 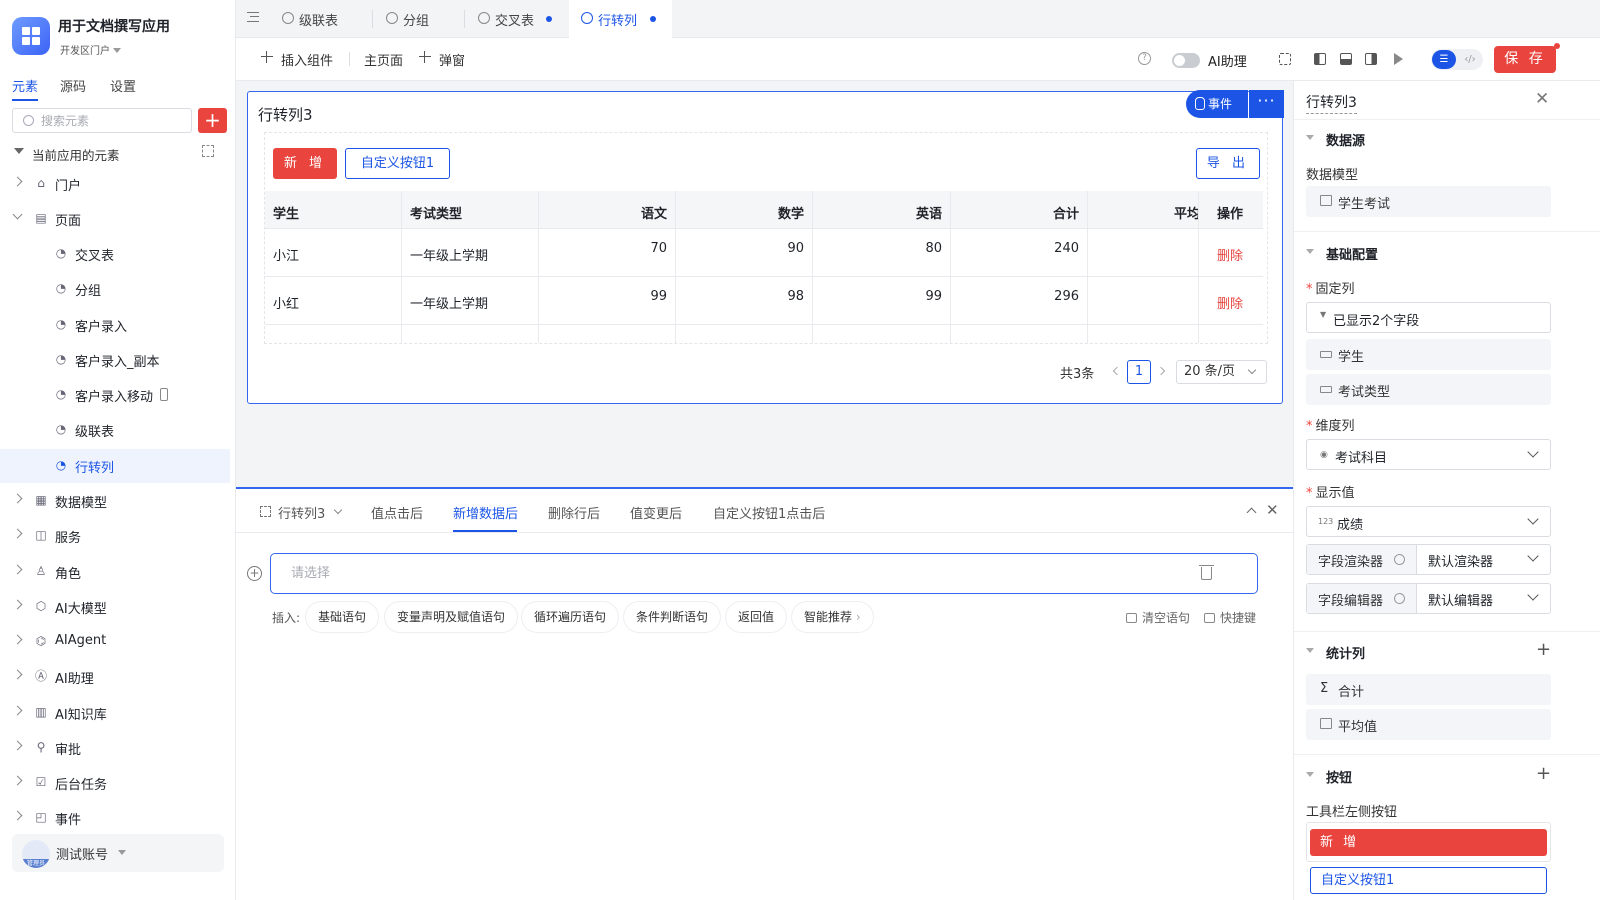 I want to click on search-input, so click(x=111, y=120).